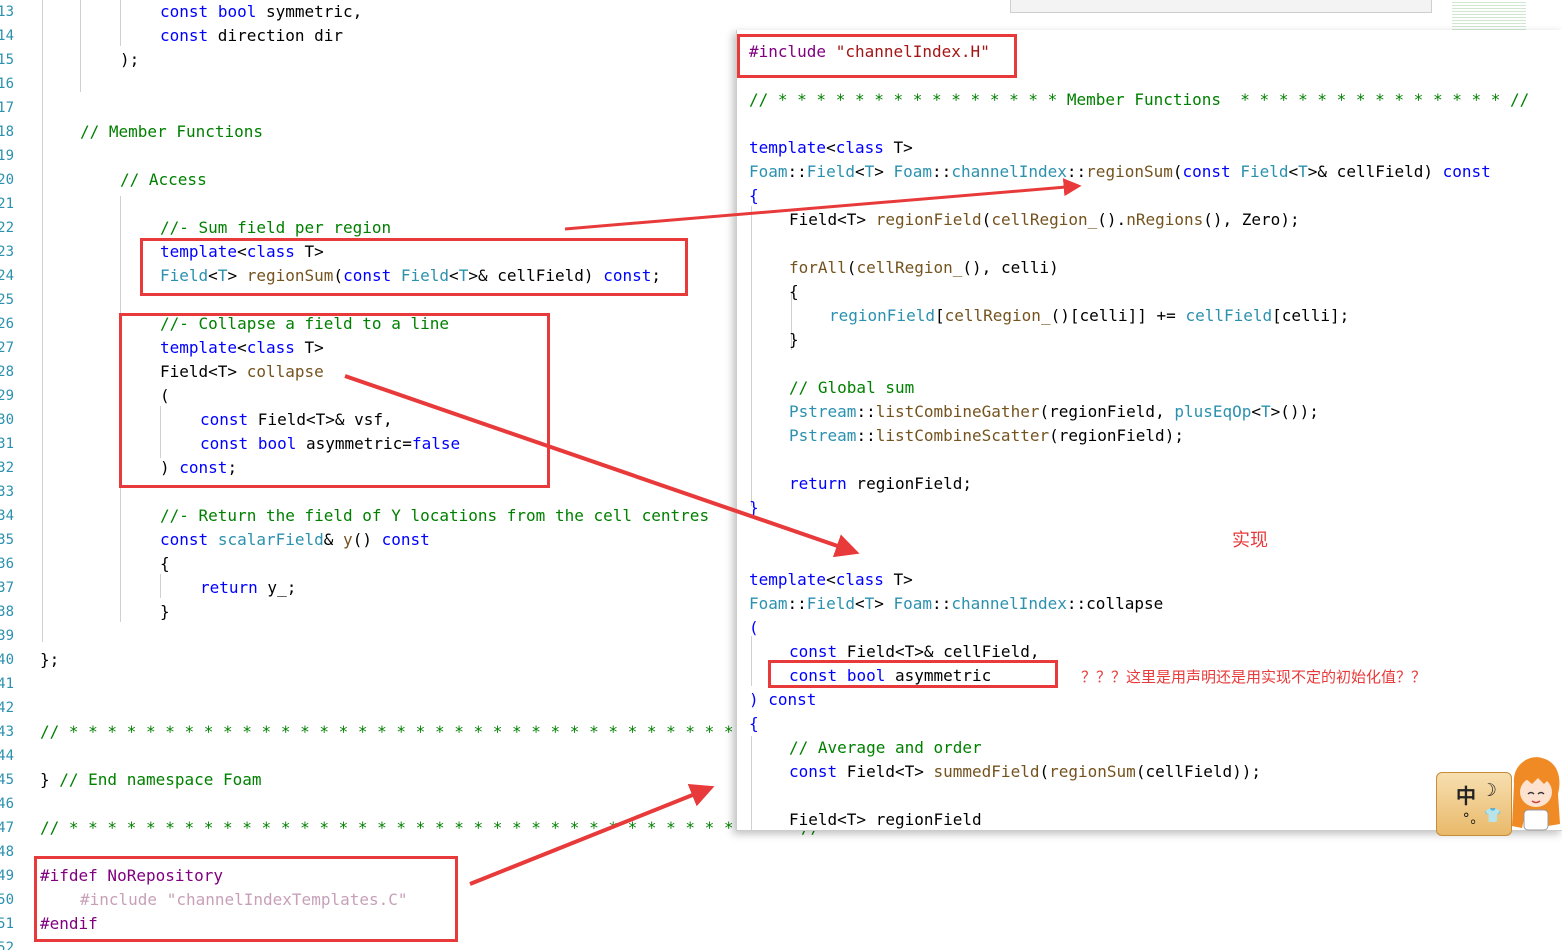  What do you see at coordinates (334, 400) in the screenshot?
I see `highlight-box-collapse-decl` at bounding box center [334, 400].